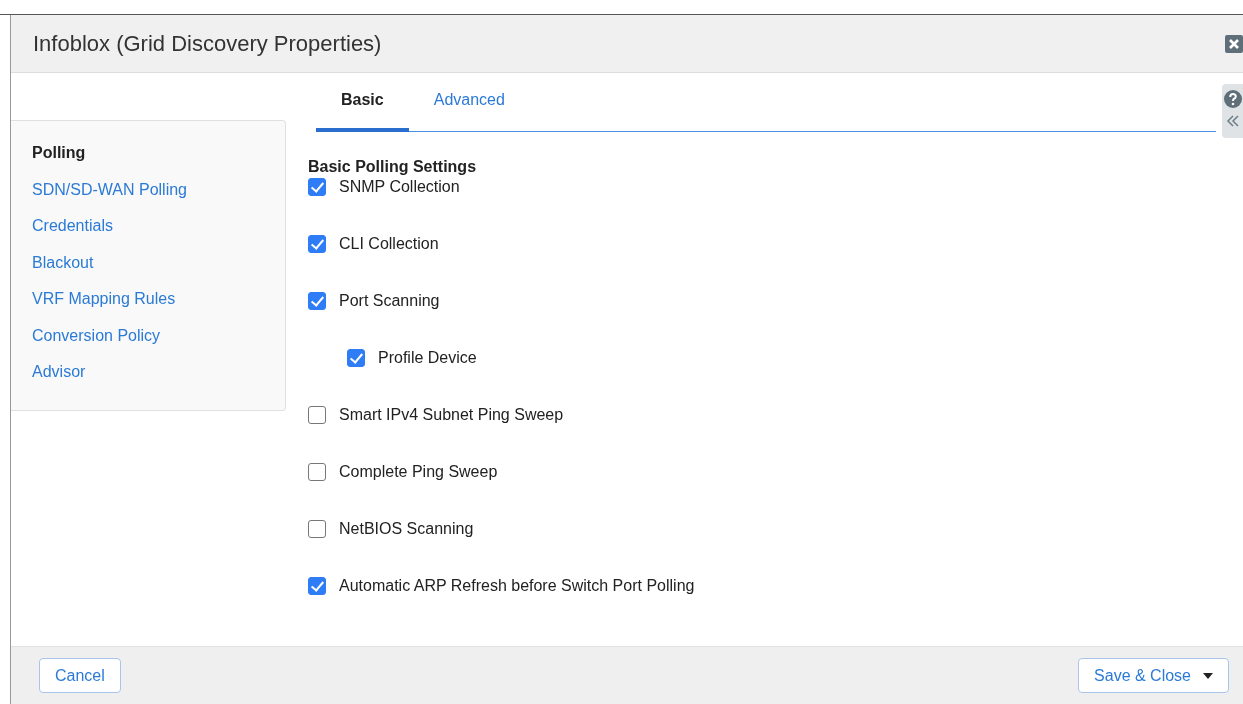  I want to click on help-panel-tab, so click(1232, 111).